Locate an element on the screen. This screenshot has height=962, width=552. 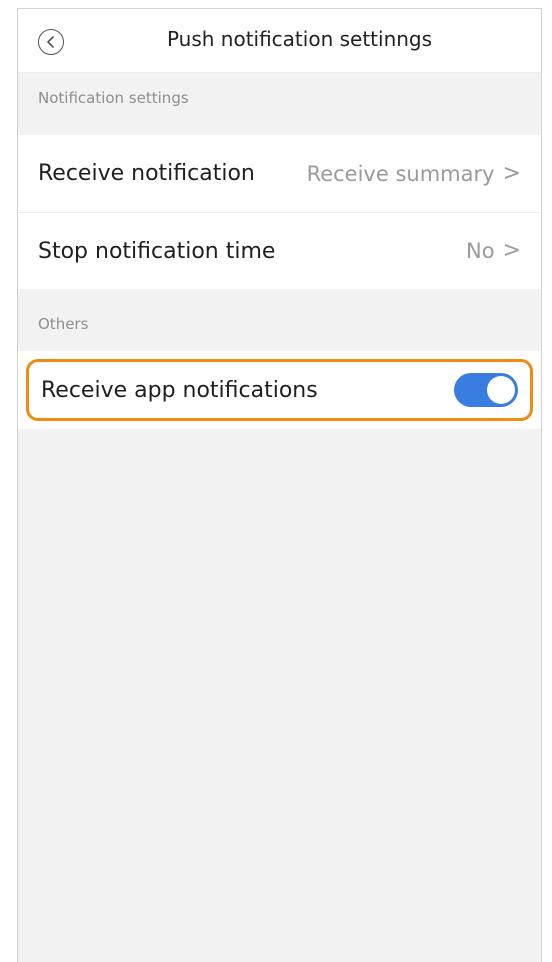
list-bottom-padding is located at coordinates (279, 425).